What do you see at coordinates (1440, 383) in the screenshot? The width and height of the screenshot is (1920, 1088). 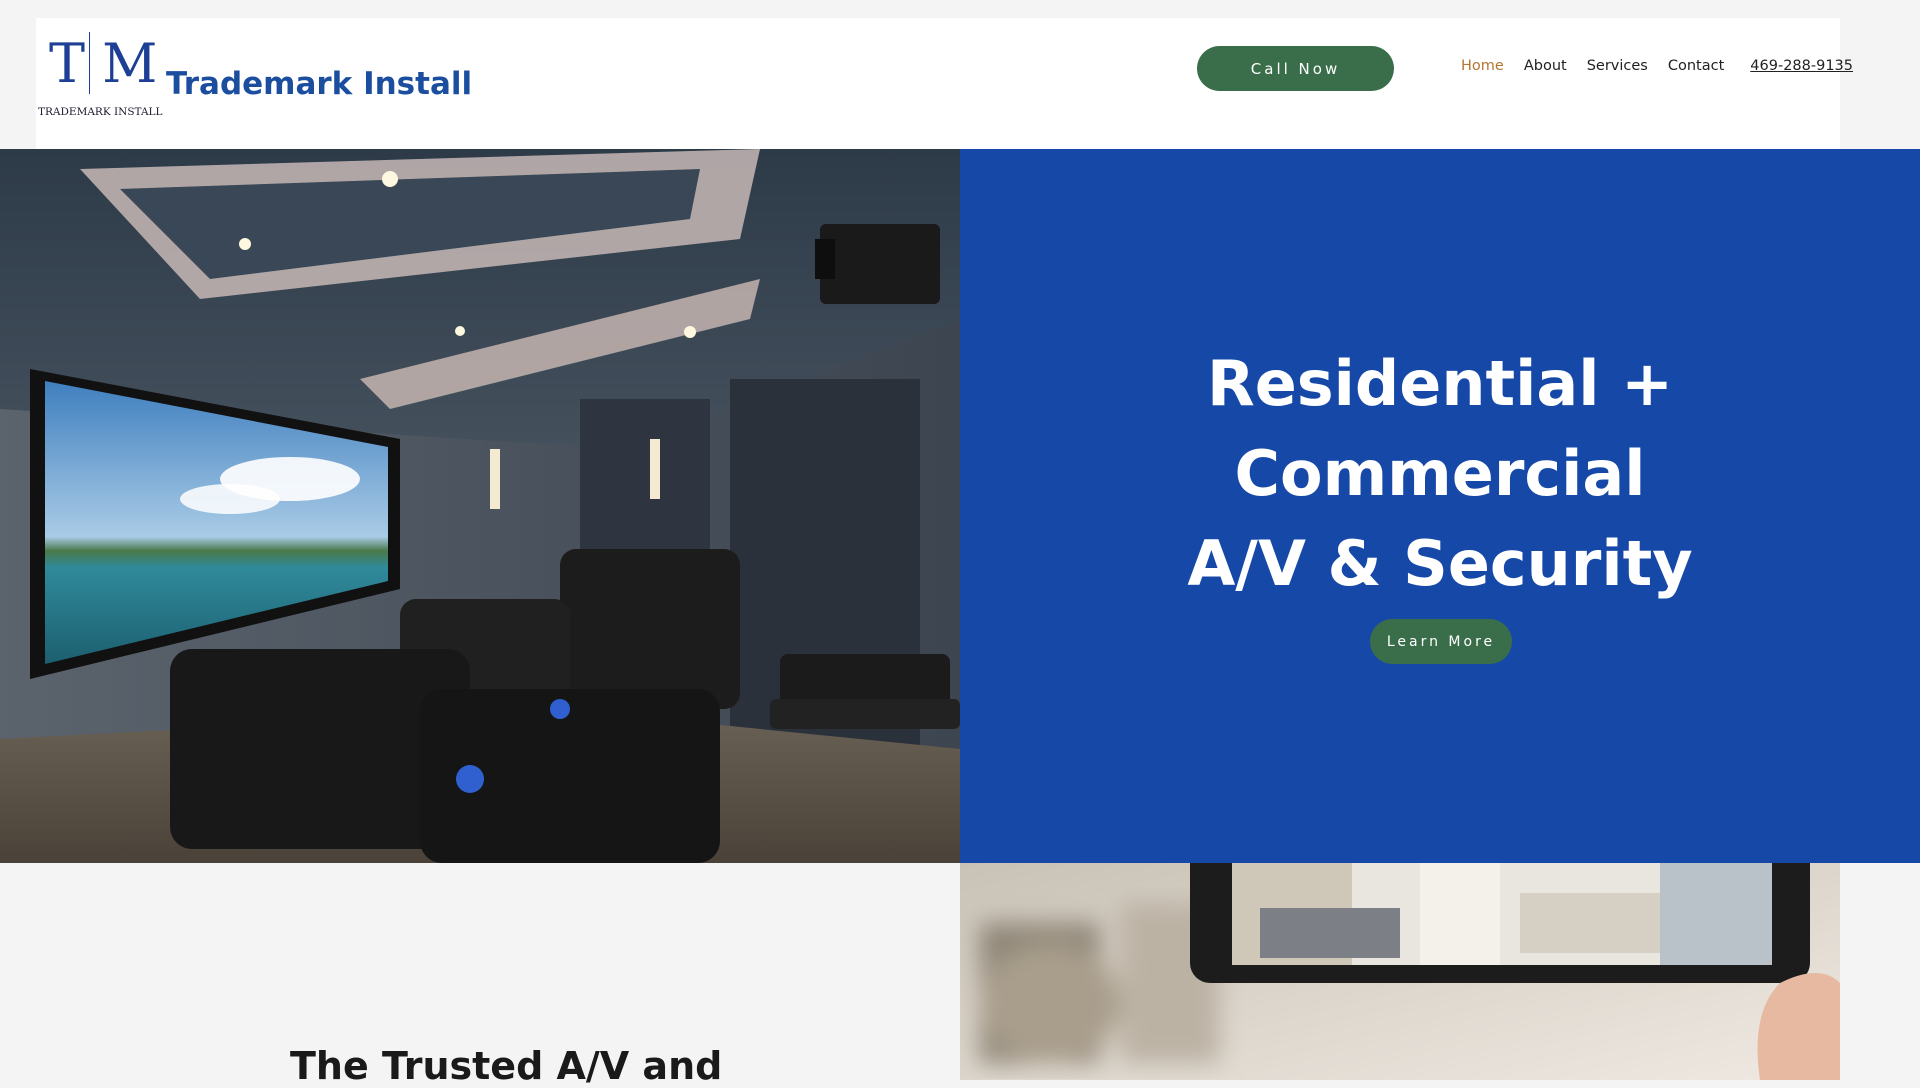 I see `hero-heading-line-1: Residential +` at bounding box center [1440, 383].